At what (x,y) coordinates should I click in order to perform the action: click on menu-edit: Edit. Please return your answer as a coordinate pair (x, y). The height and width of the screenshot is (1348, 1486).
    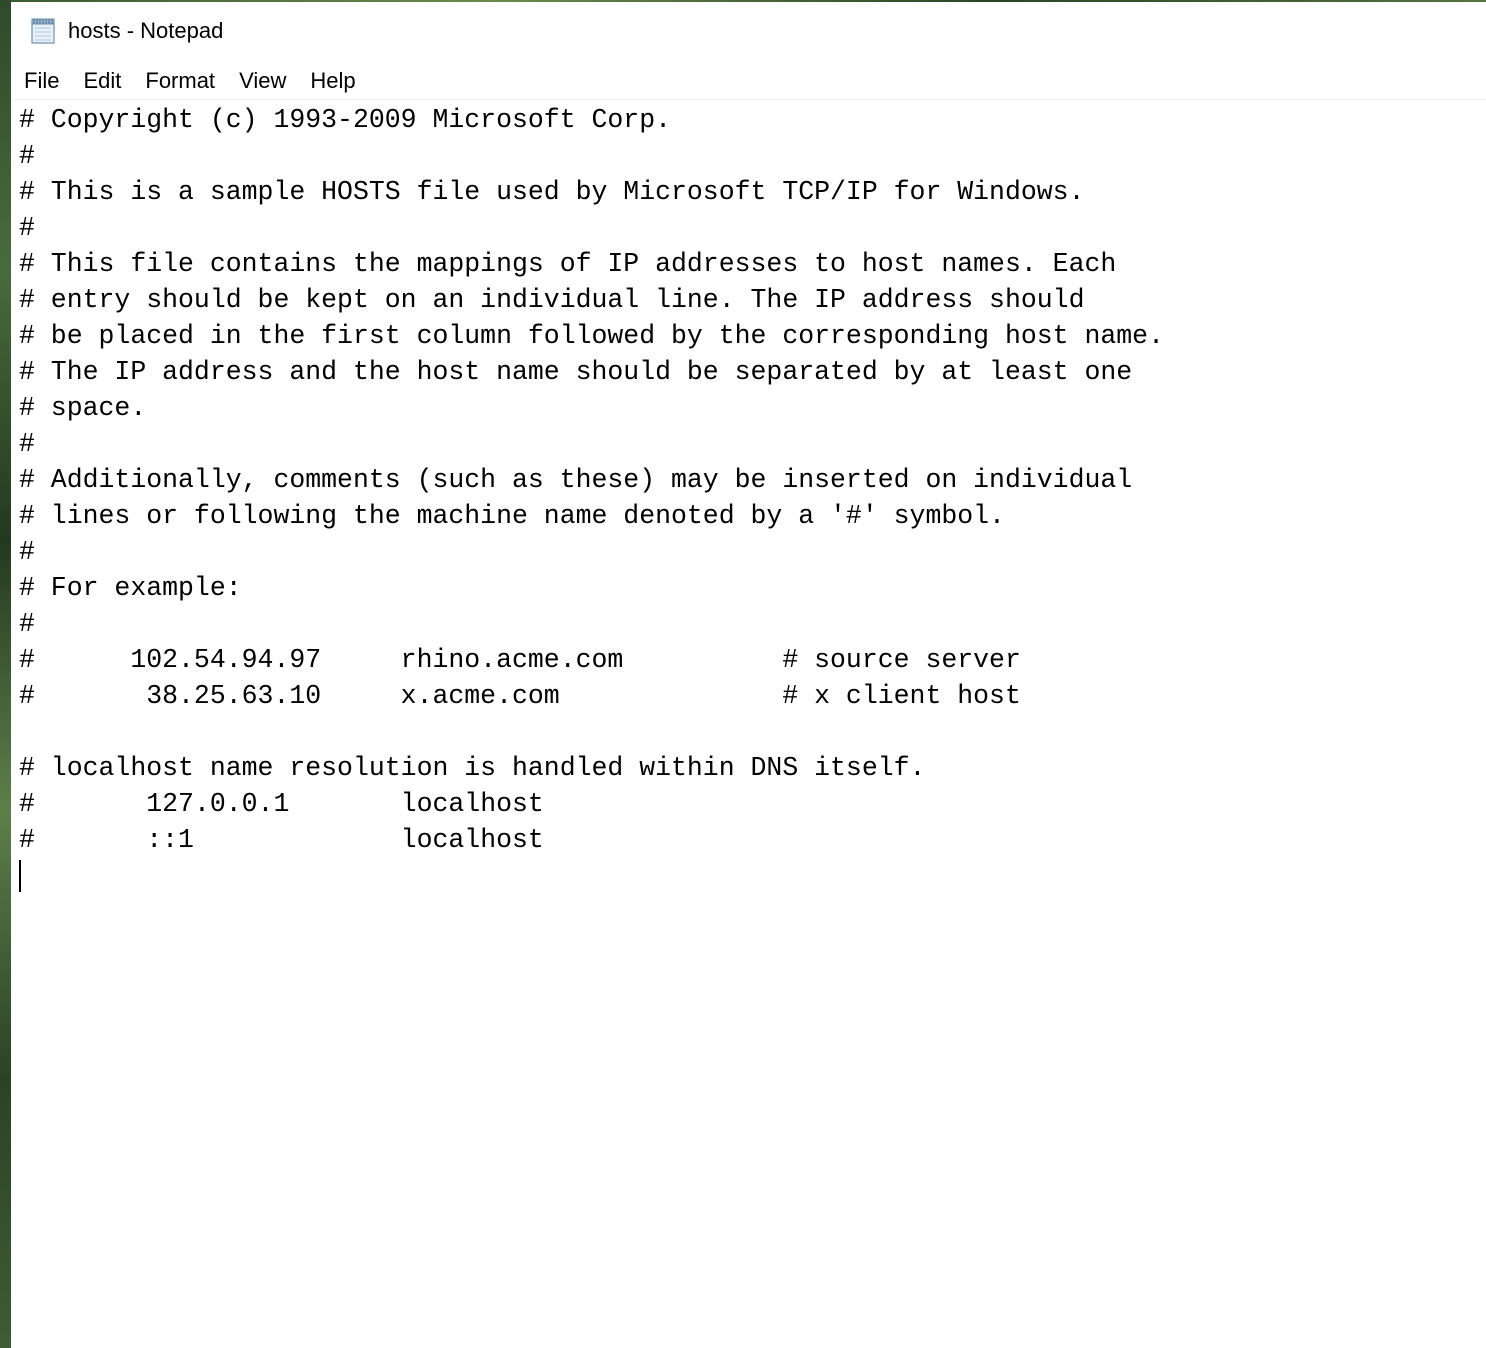
    Looking at the image, I should click on (102, 81).